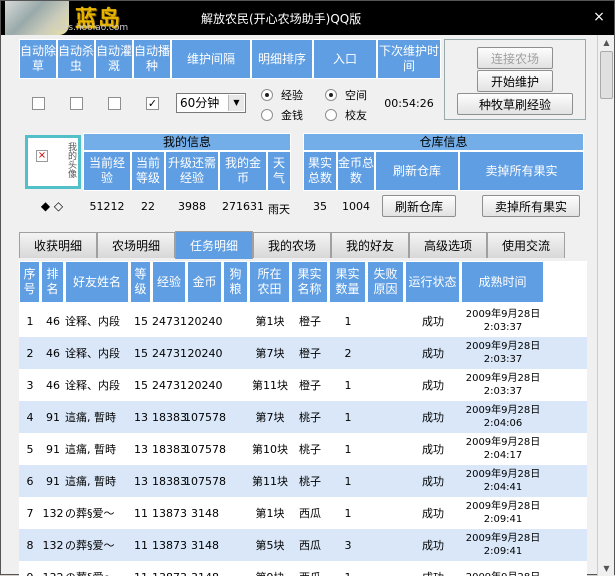  Describe the element at coordinates (52, 206) in the screenshot. I see `diamond-icon: ◆ ◇` at that location.